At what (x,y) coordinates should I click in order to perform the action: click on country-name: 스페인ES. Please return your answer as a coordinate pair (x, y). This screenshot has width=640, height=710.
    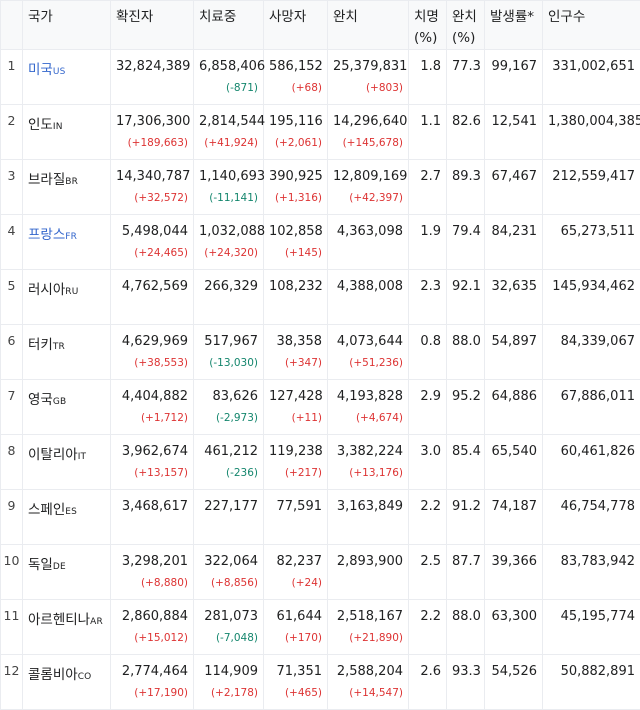
    Looking at the image, I should click on (52, 510).